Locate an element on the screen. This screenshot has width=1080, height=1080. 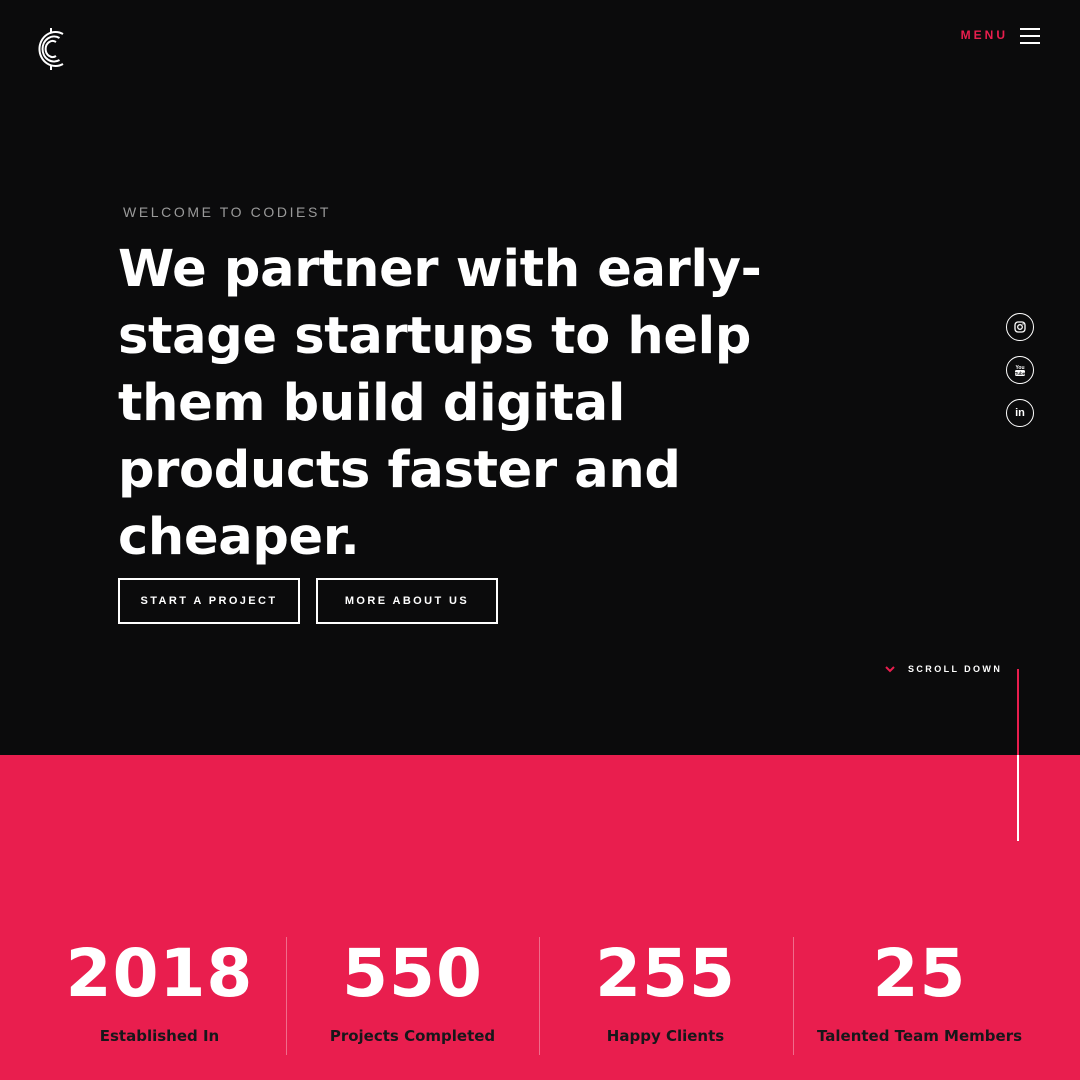
instagram-icon is located at coordinates (1020, 327).